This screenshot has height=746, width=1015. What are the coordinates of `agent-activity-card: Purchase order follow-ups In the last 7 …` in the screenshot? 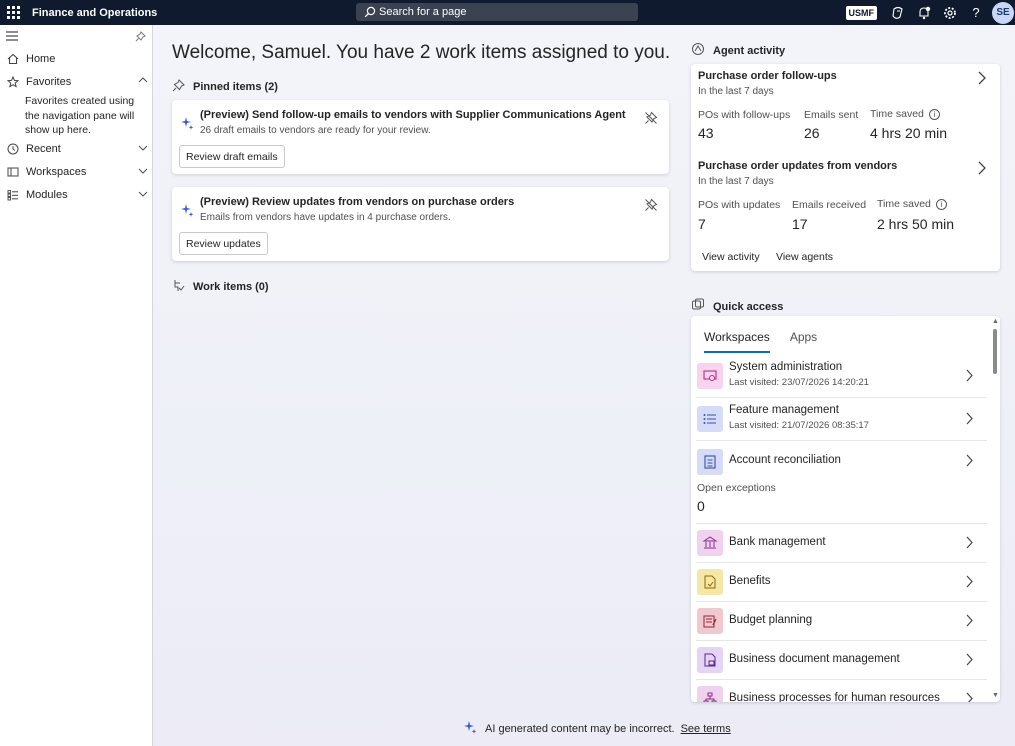 It's located at (845, 167).